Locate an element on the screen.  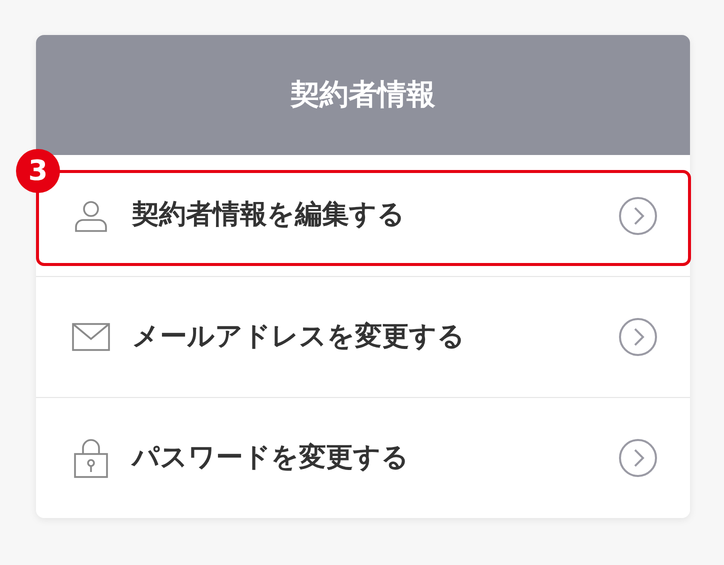
envelope-icon is located at coordinates (91, 337).